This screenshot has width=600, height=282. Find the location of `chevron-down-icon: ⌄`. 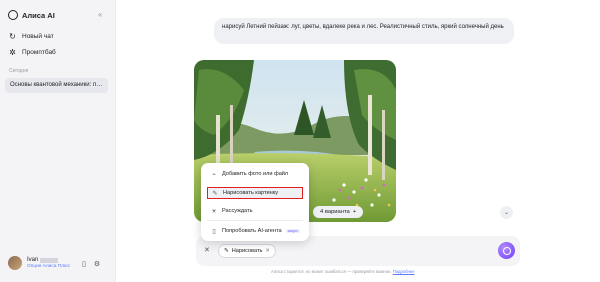

chevron-down-icon: ⌄ is located at coordinates (506, 213).